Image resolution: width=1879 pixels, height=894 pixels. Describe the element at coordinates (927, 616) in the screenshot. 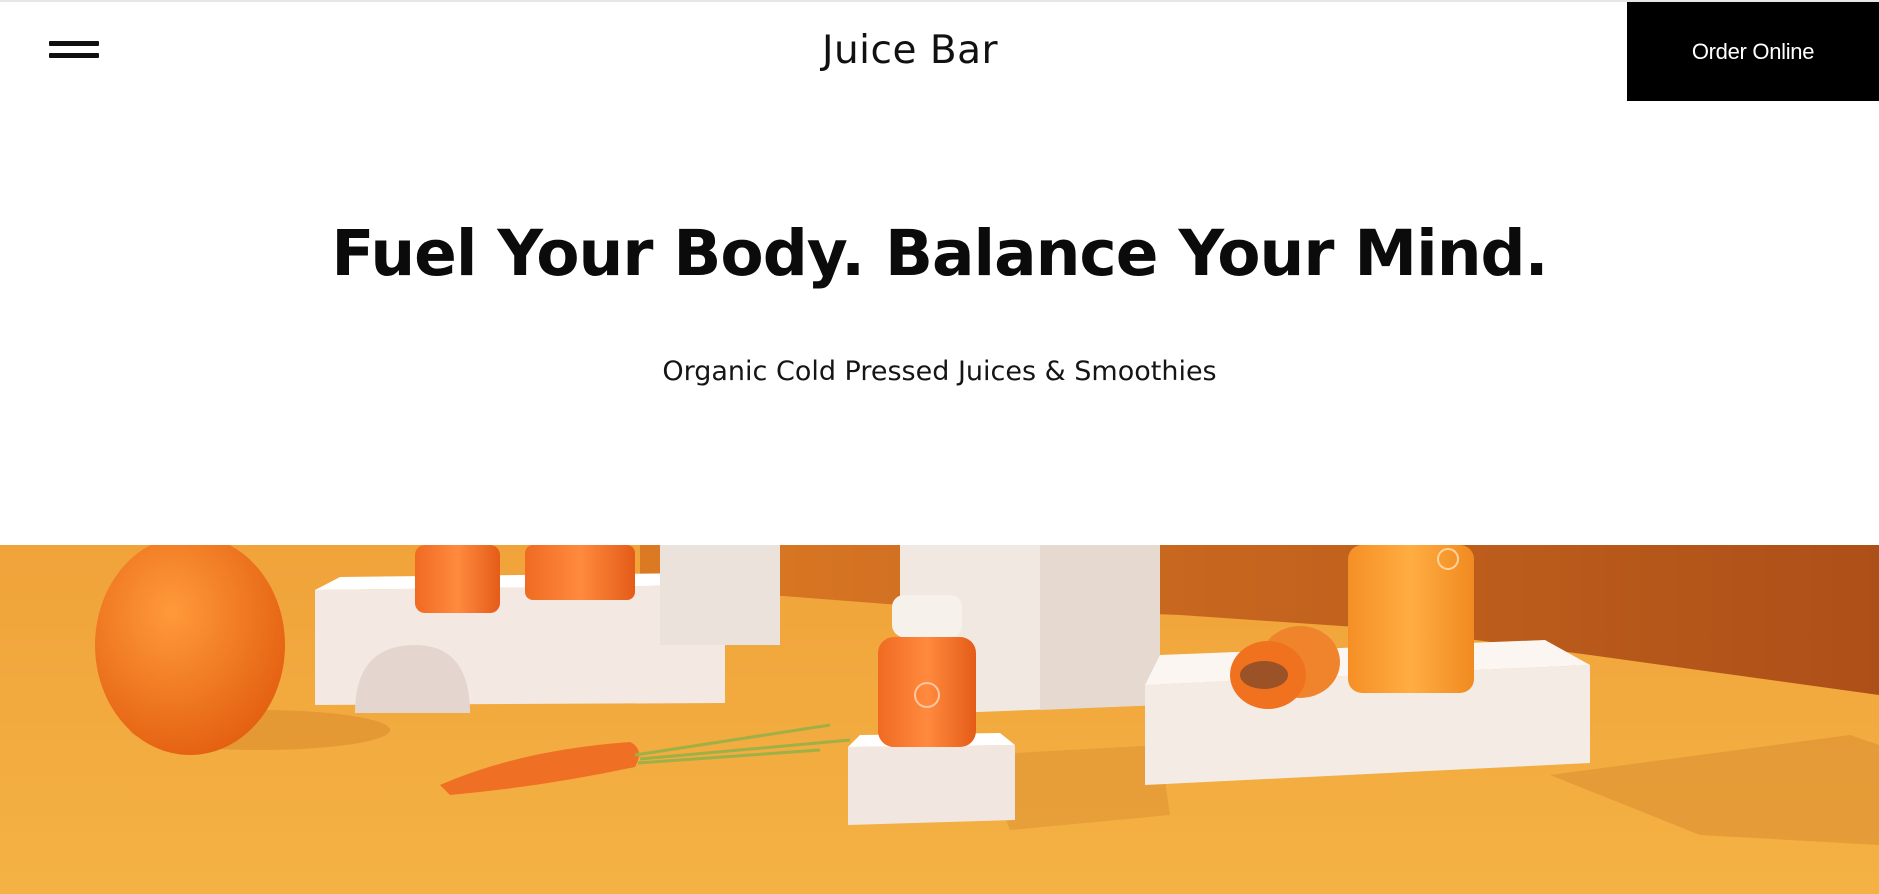

I see `bottle-cap` at that location.